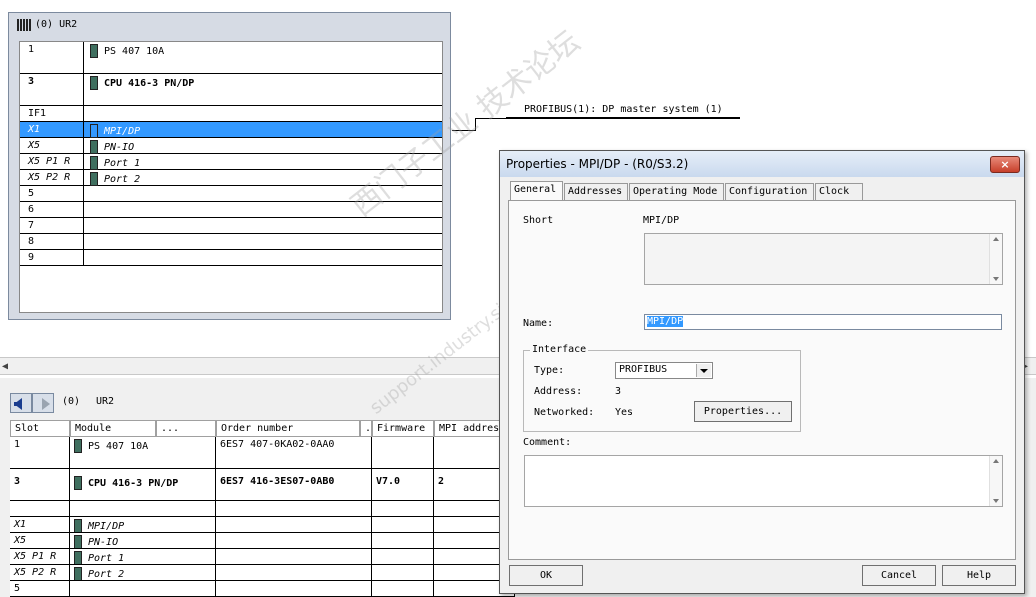 Image resolution: width=1036 pixels, height=597 pixels. I want to click on ok-button: OK, so click(546, 575).